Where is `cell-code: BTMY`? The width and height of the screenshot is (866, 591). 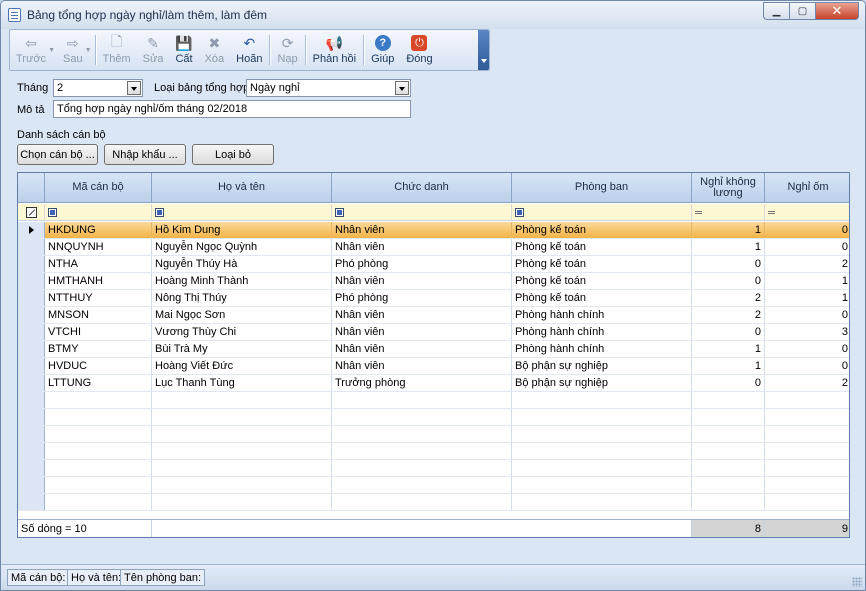 cell-code: BTMY is located at coordinates (98, 349).